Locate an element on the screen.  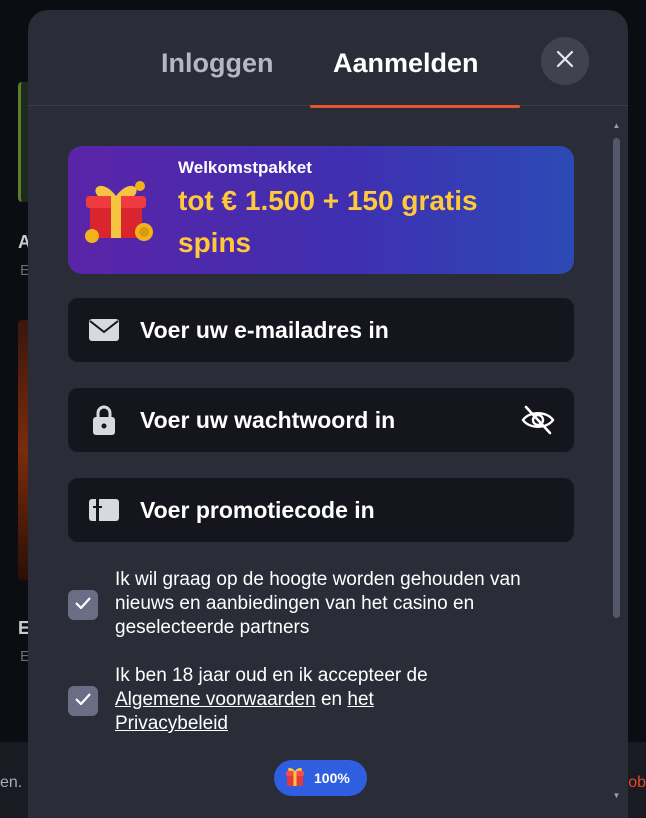
mail-icon is located at coordinates (104, 330).